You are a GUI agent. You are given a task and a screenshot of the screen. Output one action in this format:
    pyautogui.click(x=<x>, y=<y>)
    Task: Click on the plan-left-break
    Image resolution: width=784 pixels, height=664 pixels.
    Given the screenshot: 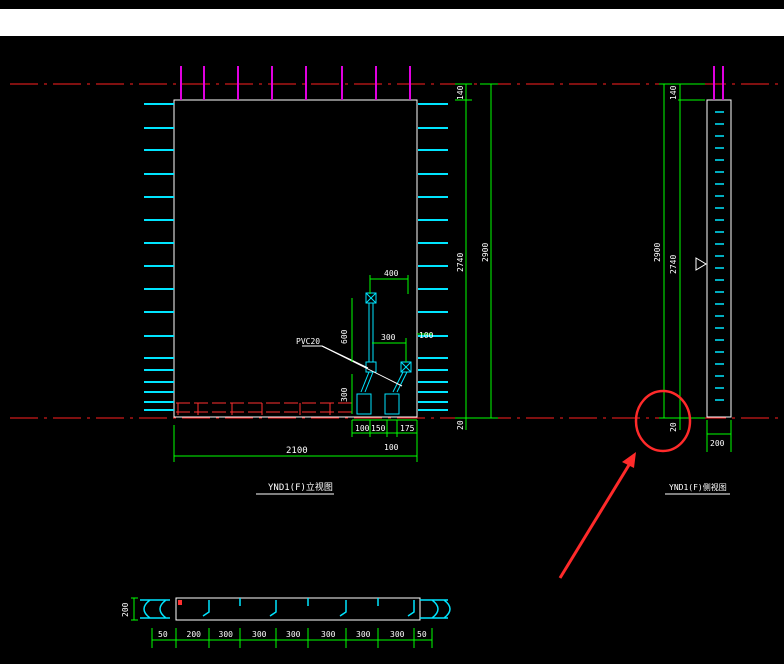 What is the action you would take?
    pyautogui.click(x=155, y=609)
    